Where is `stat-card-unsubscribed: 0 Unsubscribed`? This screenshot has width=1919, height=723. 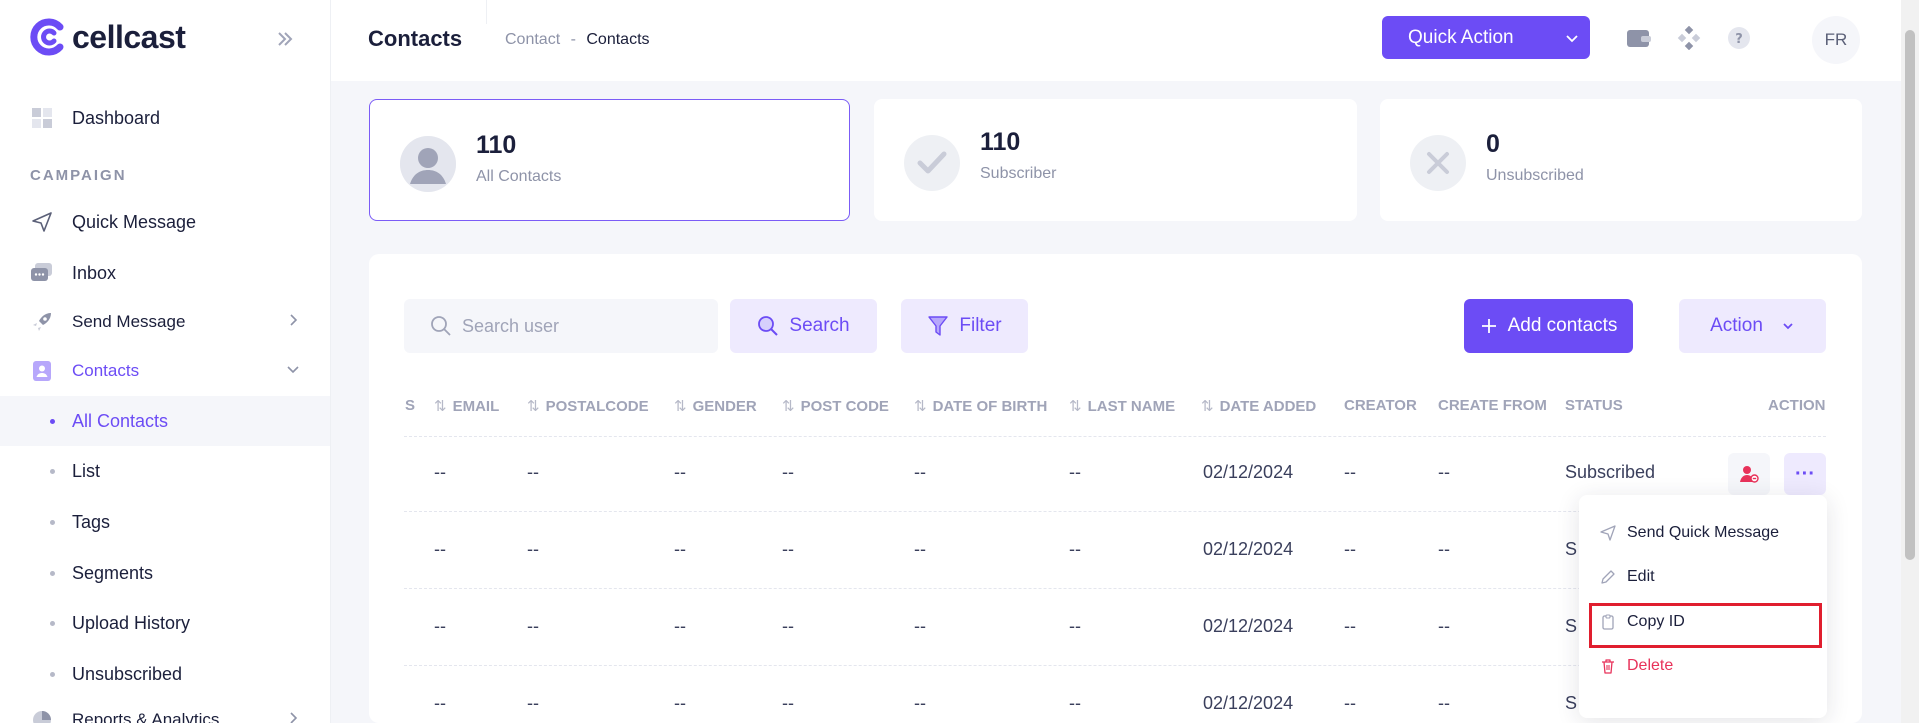
stat-card-unsubscribed: 0 Unsubscribed is located at coordinates (1621, 160).